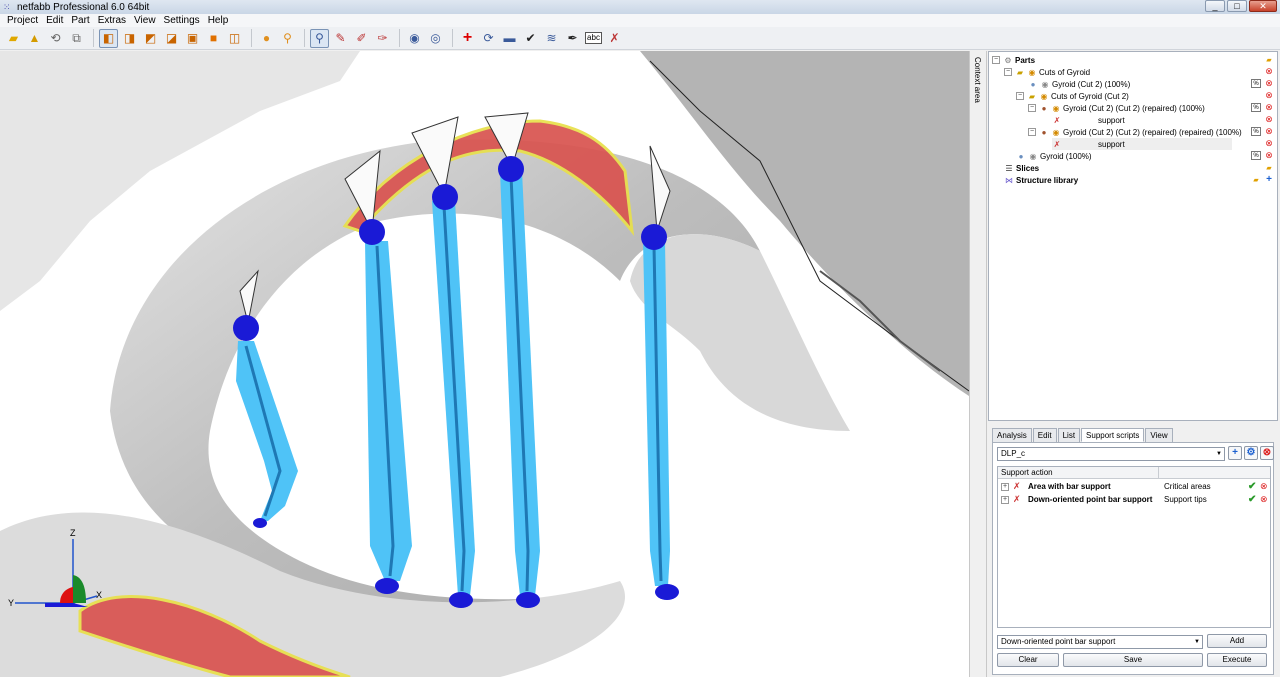 The height and width of the screenshot is (677, 1280). Describe the element at coordinates (1235, 453) in the screenshot. I see `add-script-button: +` at that location.